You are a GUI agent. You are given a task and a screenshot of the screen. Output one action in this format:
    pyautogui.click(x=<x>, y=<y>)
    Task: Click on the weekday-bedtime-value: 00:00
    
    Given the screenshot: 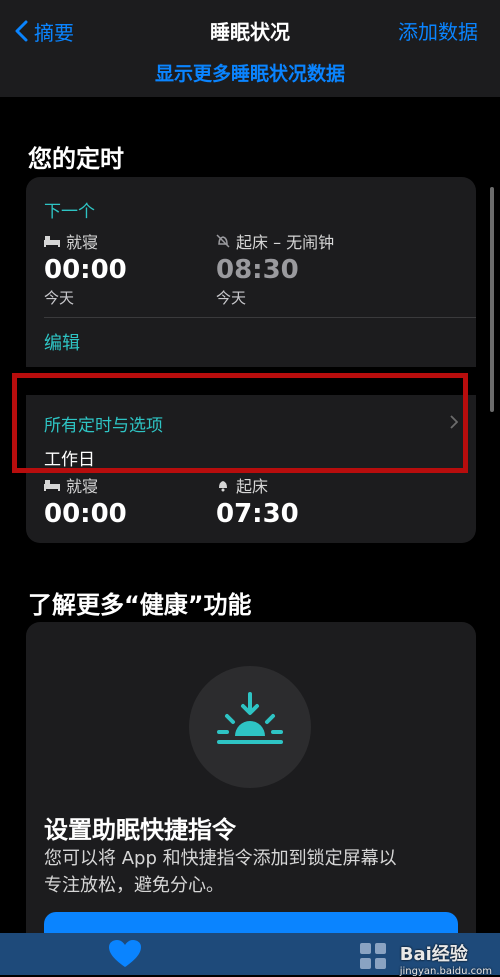 What is the action you would take?
    pyautogui.click(x=85, y=514)
    